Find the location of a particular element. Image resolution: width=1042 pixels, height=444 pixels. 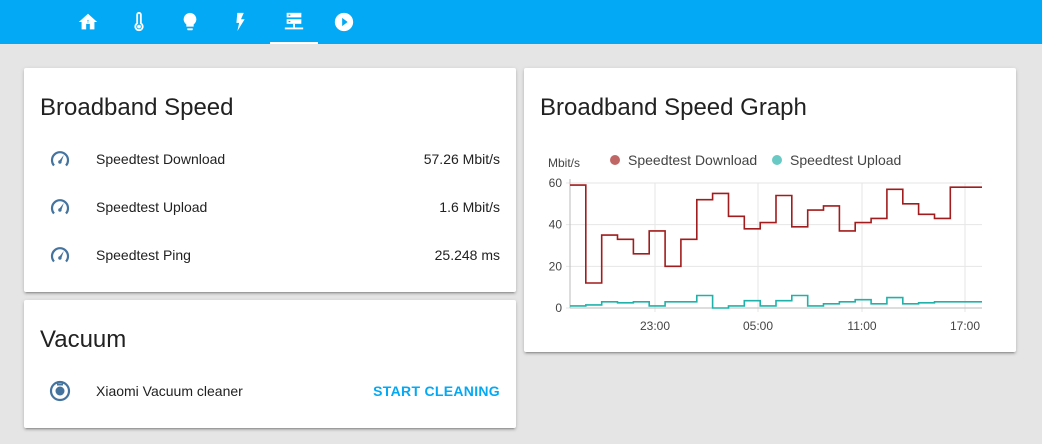

entity-name: Speedtest Download is located at coordinates (161, 159).